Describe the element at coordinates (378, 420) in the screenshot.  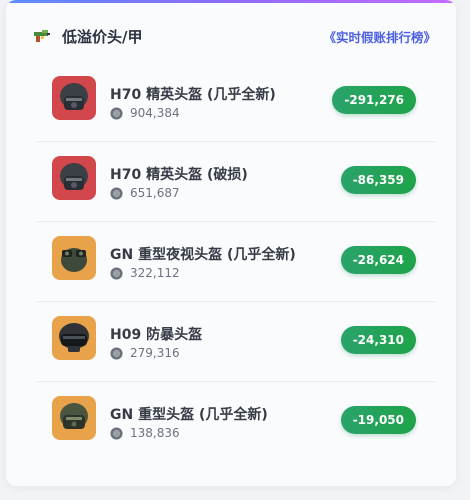
I see `price-delta-badge: -19,050` at that location.